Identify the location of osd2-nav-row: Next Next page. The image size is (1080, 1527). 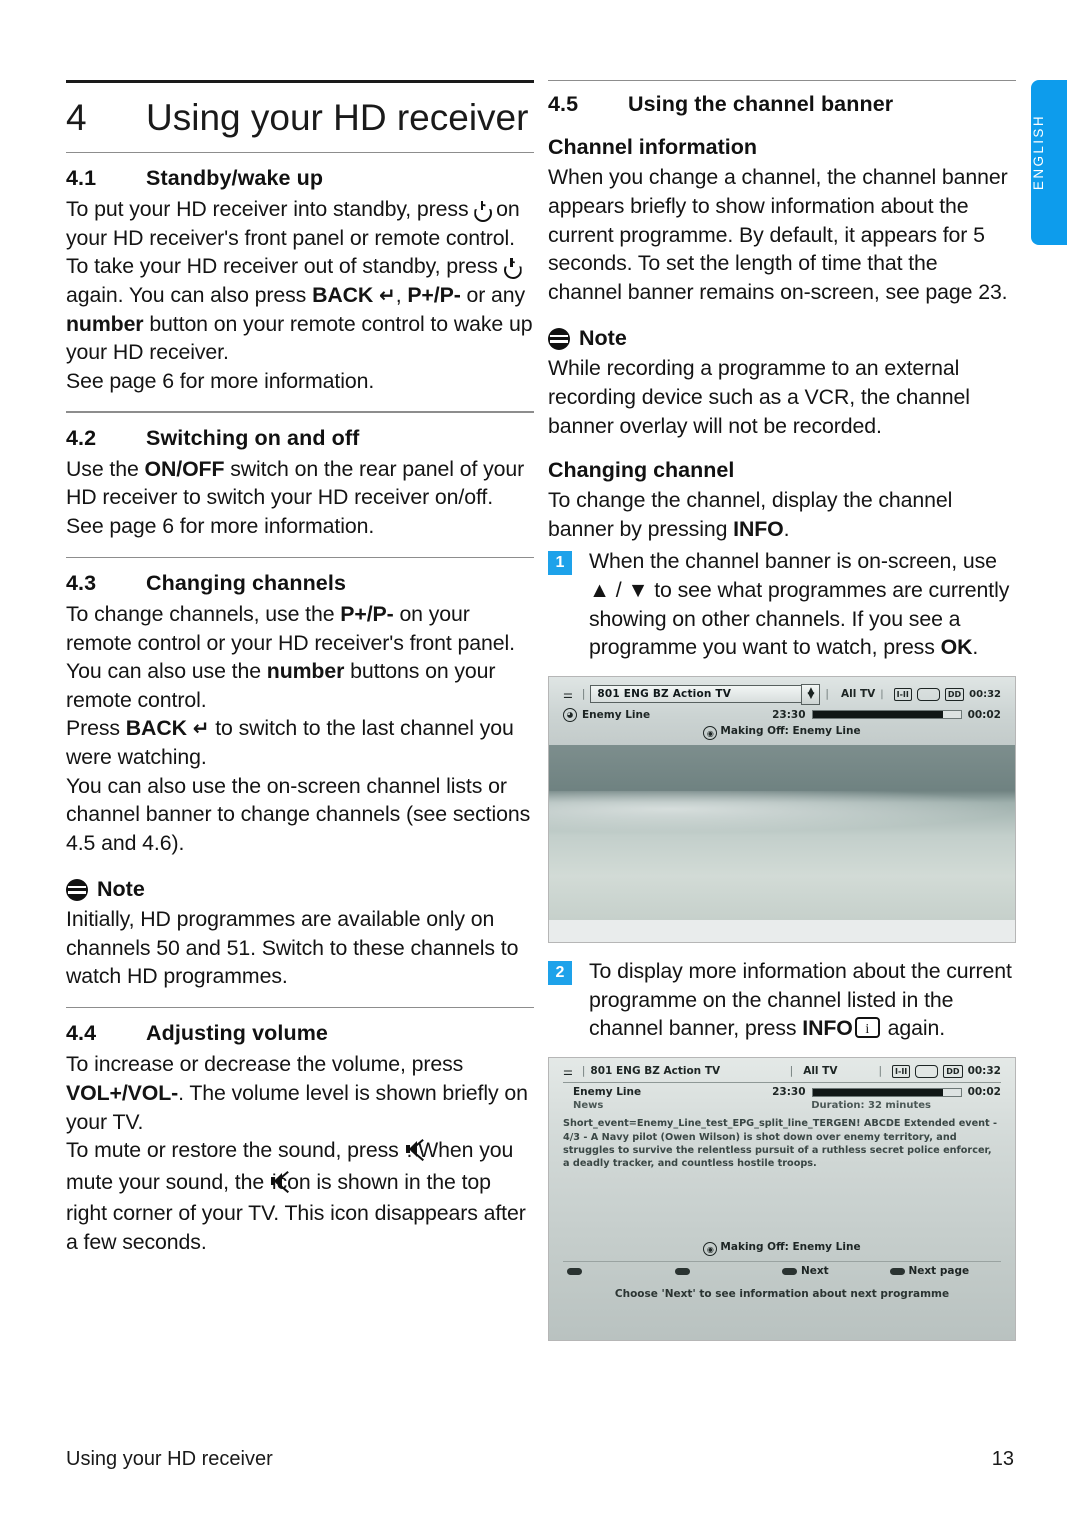
(782, 1269).